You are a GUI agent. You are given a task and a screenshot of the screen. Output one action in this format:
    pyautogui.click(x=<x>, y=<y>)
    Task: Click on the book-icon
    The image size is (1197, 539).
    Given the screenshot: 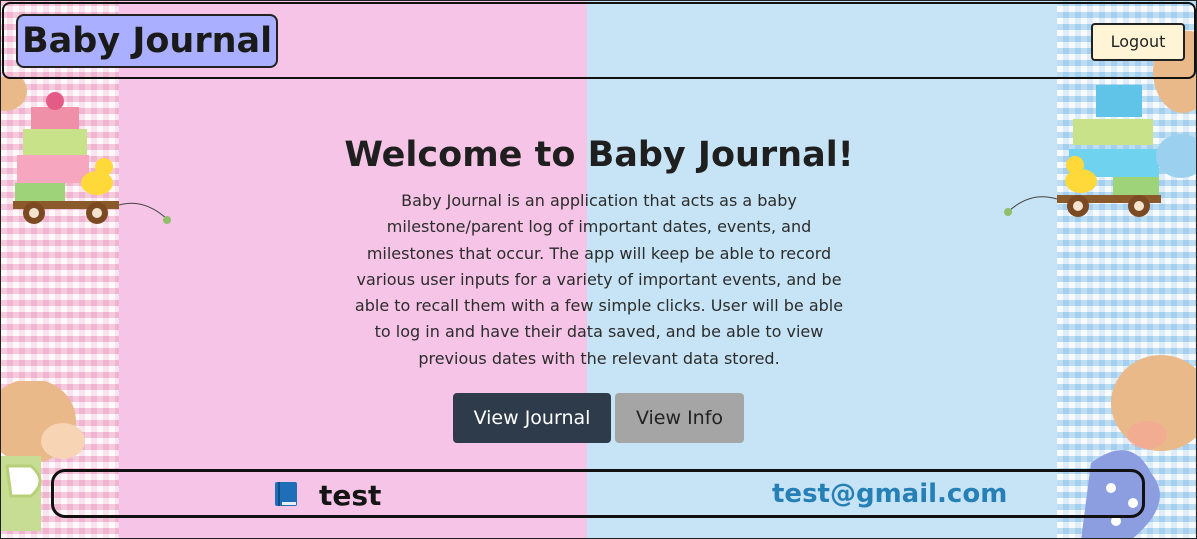 What is the action you would take?
    pyautogui.click(x=286, y=494)
    